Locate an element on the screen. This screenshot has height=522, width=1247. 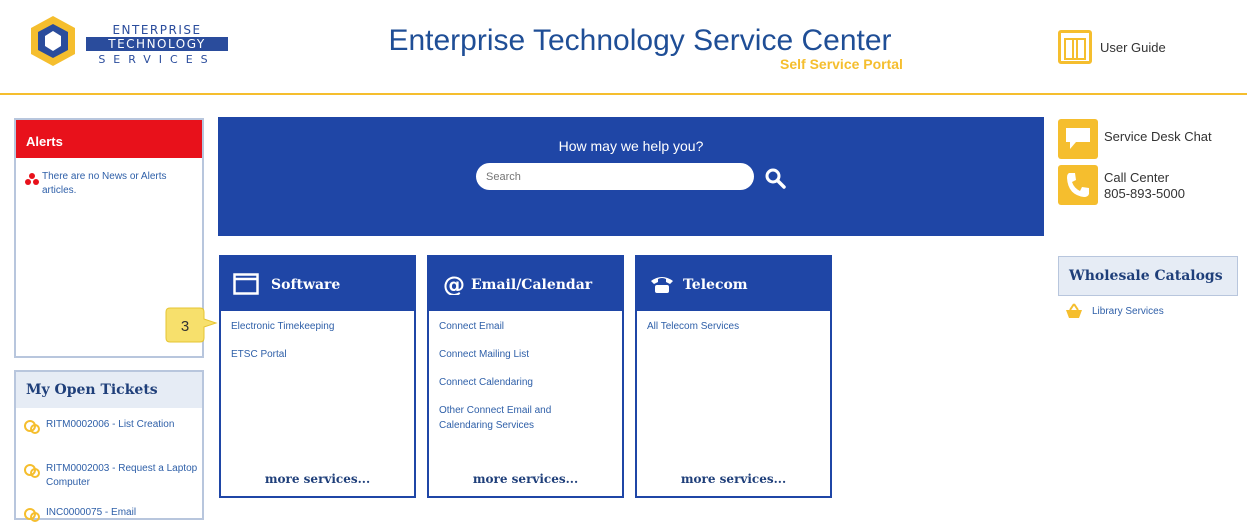
alerts-message: There are no News or Alerts articles. is located at coordinates (122, 184).